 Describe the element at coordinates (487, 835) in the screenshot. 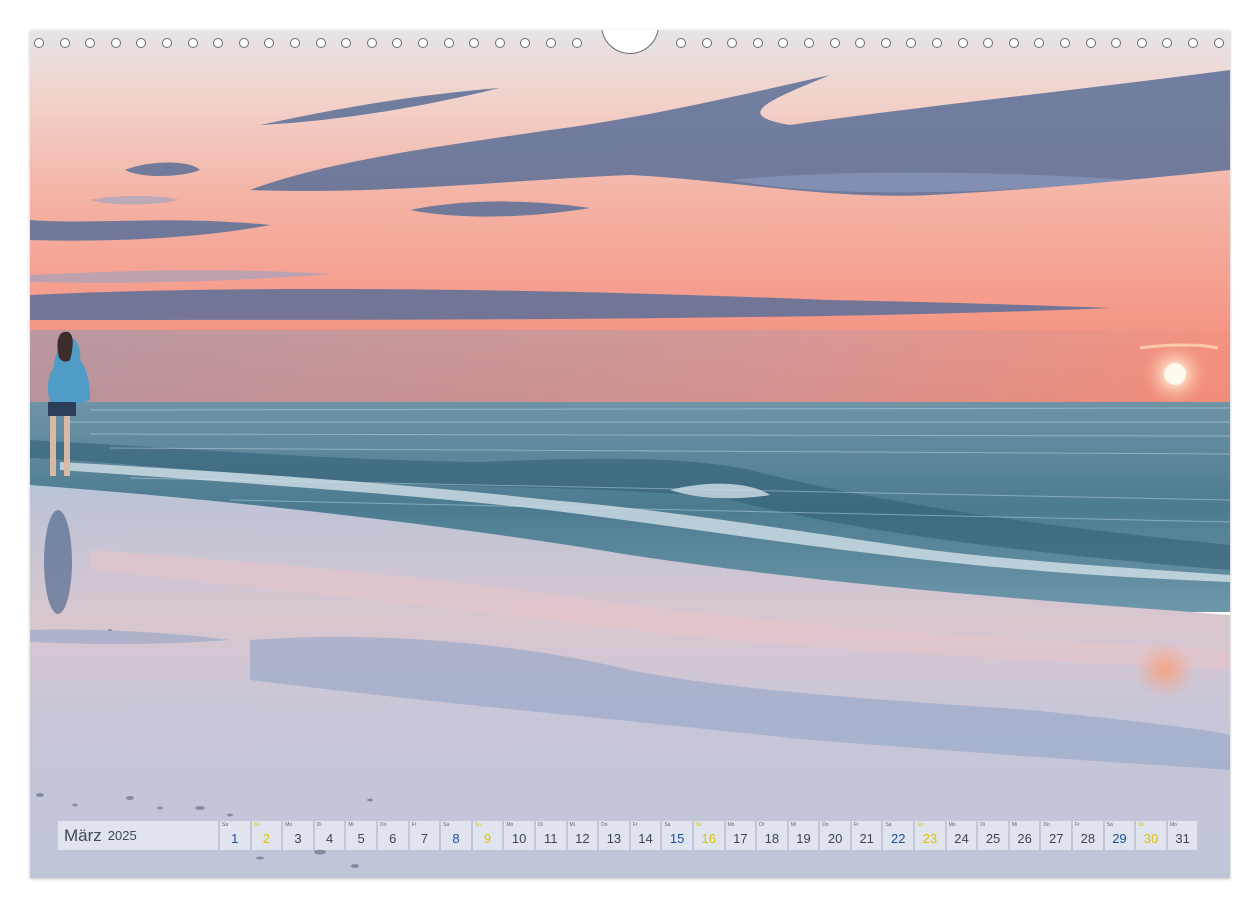

I see `day-cell: So 9` at that location.